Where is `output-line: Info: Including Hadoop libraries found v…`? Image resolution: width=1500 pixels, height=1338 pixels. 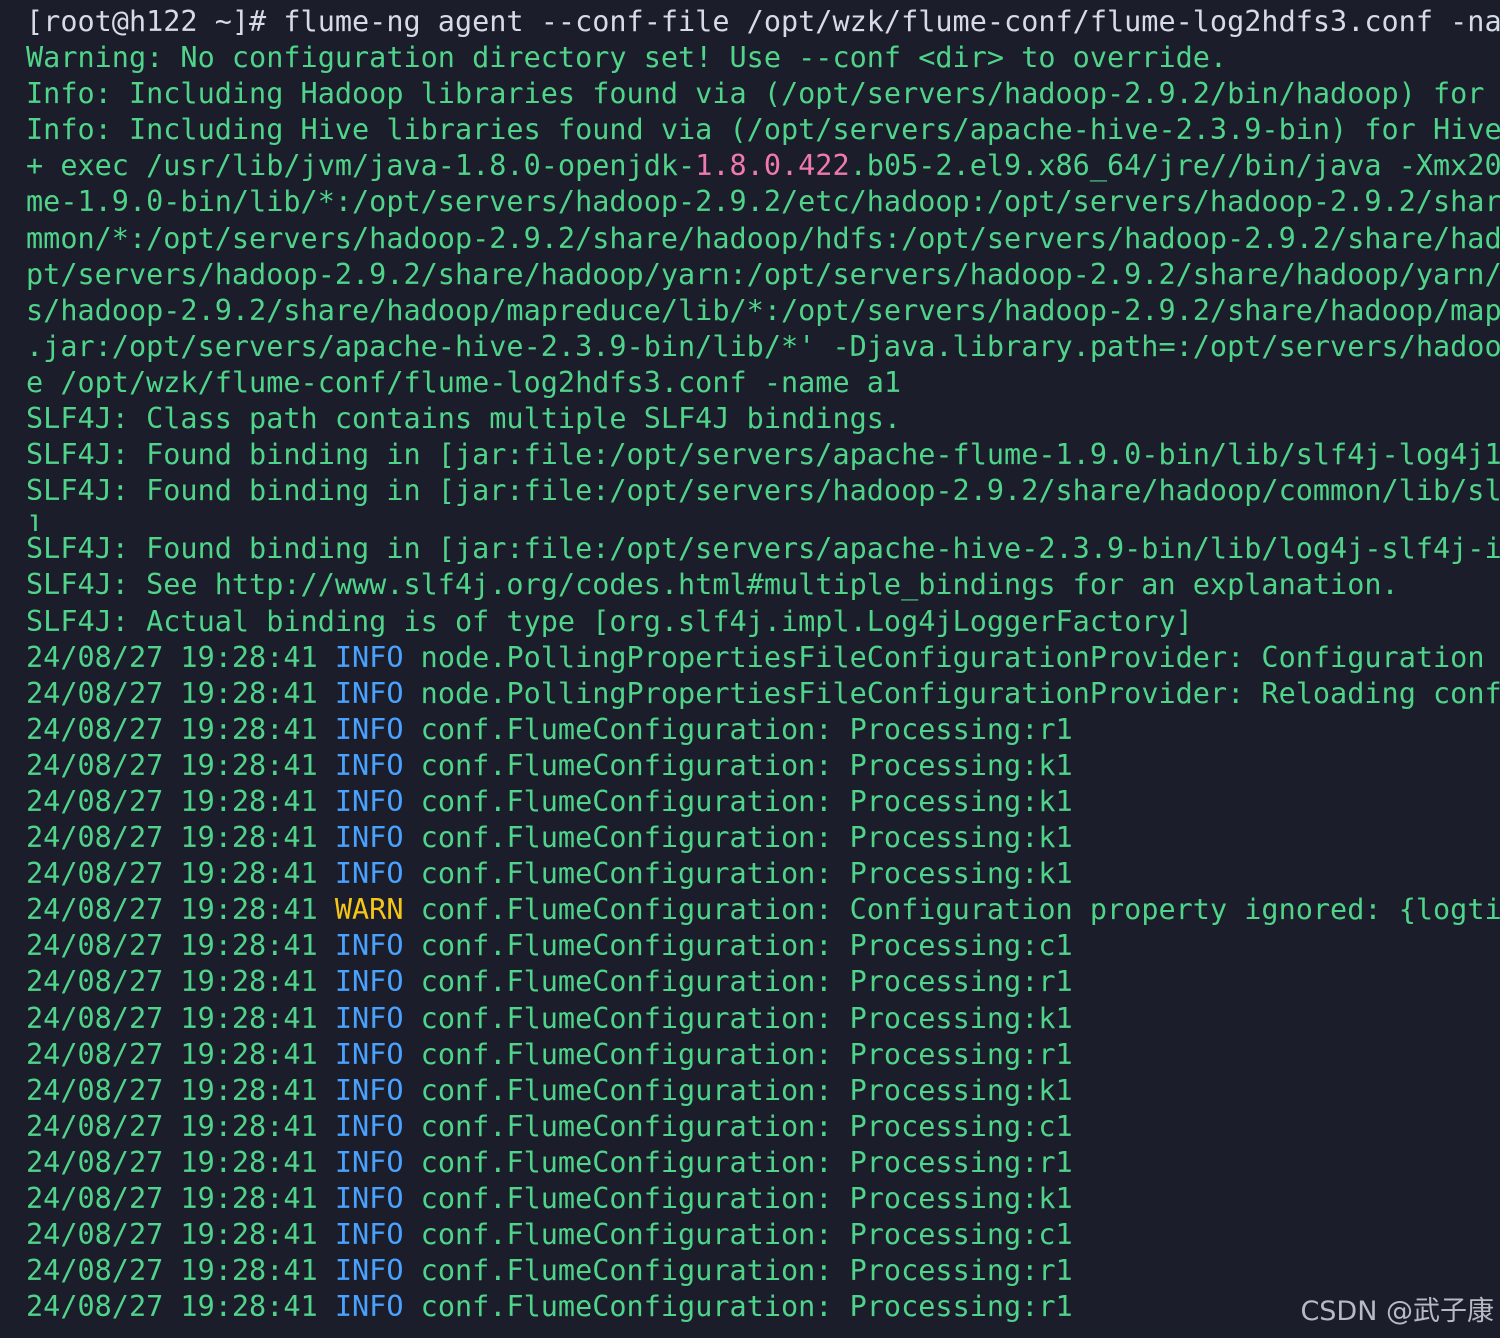 output-line: Info: Including Hadoop libraries found v… is located at coordinates (763, 94).